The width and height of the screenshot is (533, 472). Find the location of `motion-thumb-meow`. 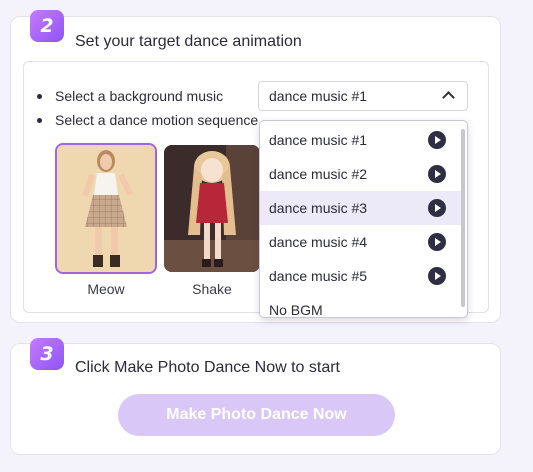

motion-thumb-meow is located at coordinates (106, 208).